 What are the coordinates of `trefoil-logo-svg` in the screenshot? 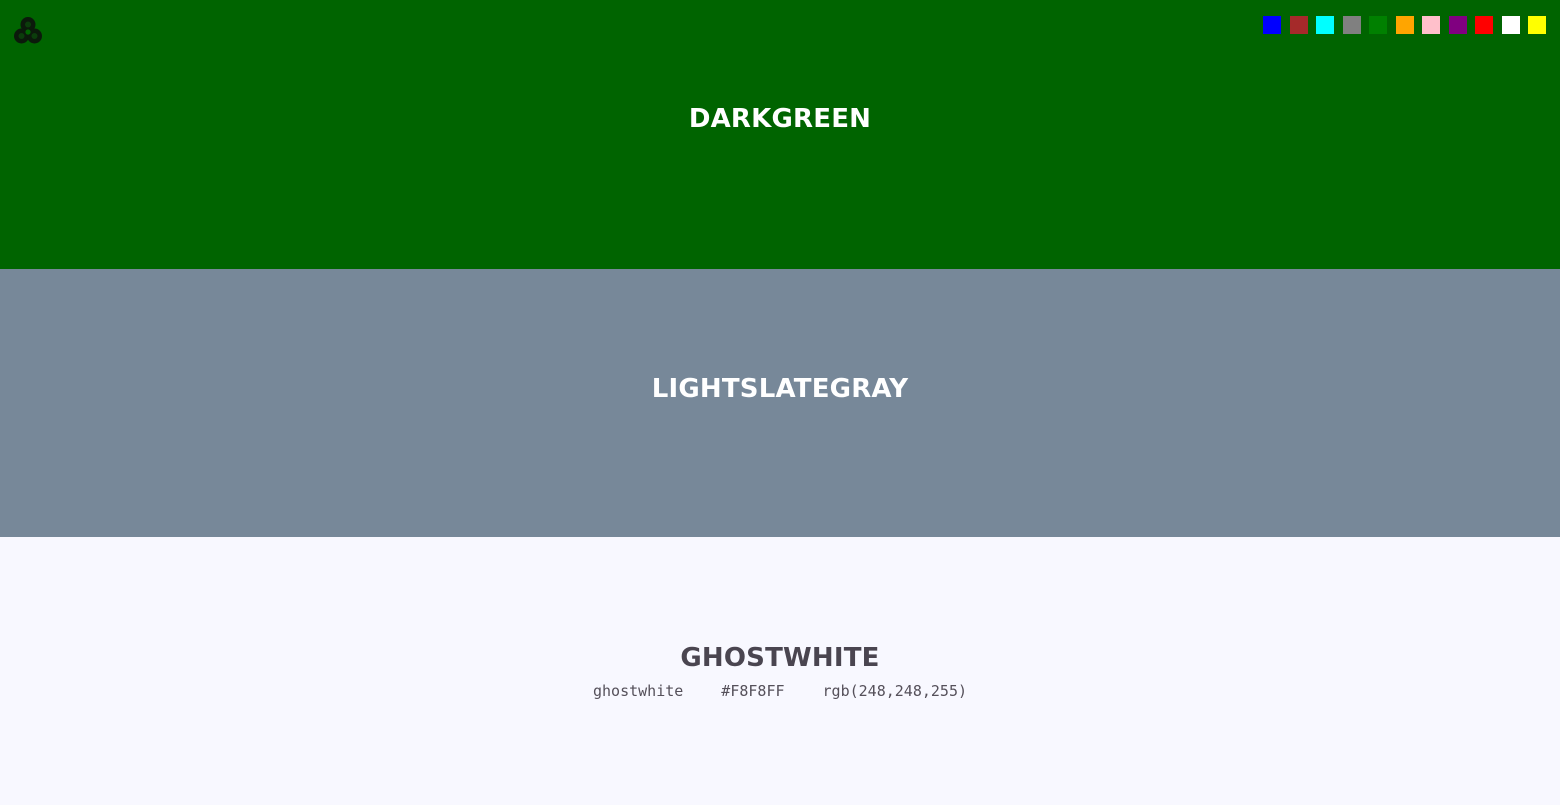 It's located at (28, 30).